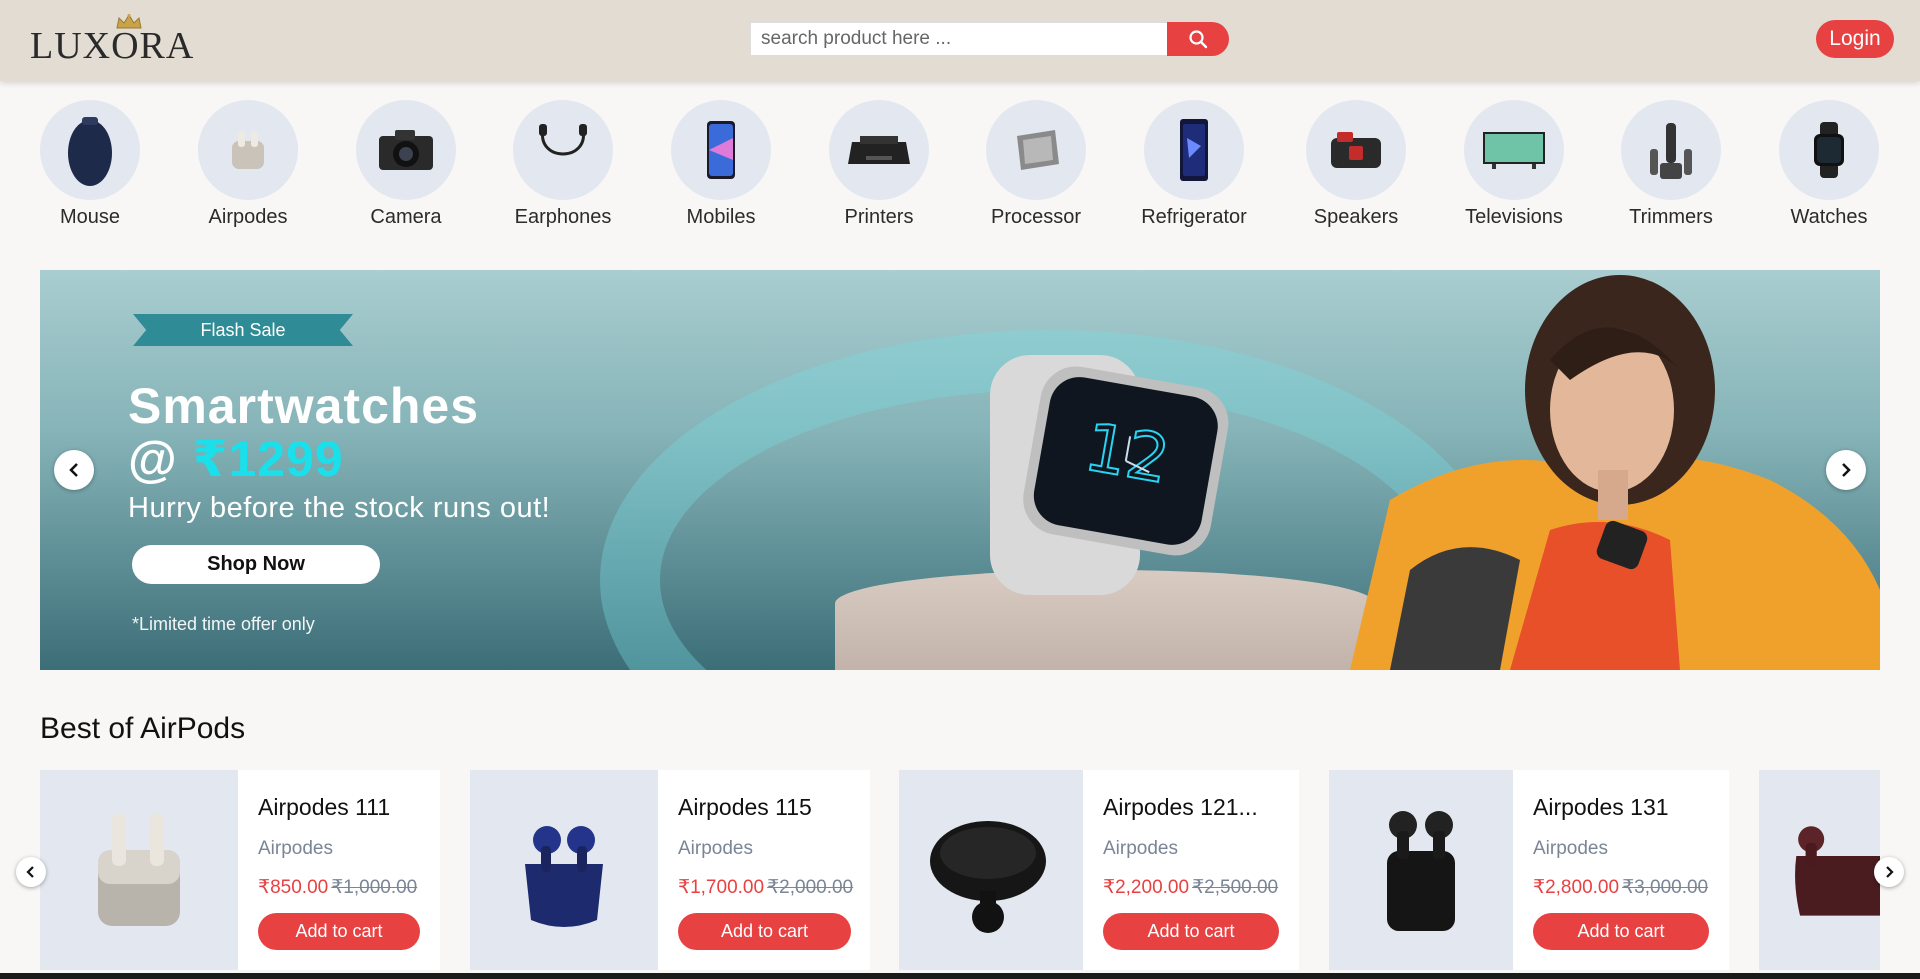 This screenshot has height=979, width=1920. Describe the element at coordinates (1615, 472) in the screenshot. I see `model-photo` at that location.